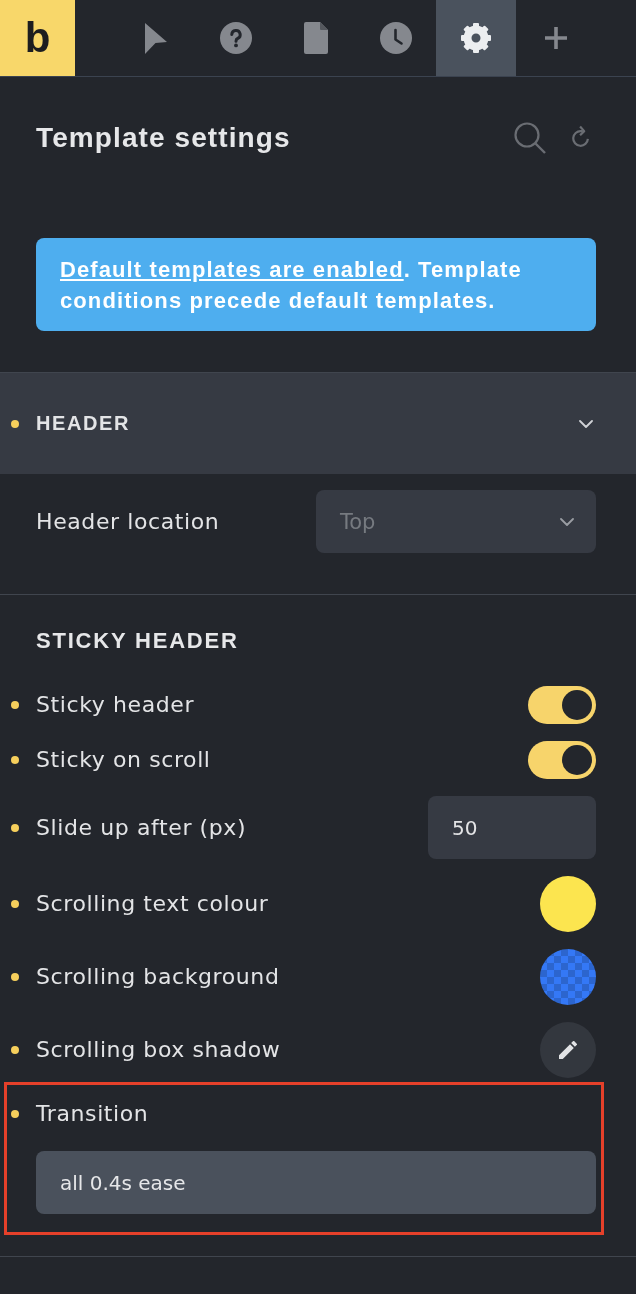 Image resolution: width=636 pixels, height=1294 pixels. What do you see at coordinates (567, 521) in the screenshot?
I see `chevron-down-icon` at bounding box center [567, 521].